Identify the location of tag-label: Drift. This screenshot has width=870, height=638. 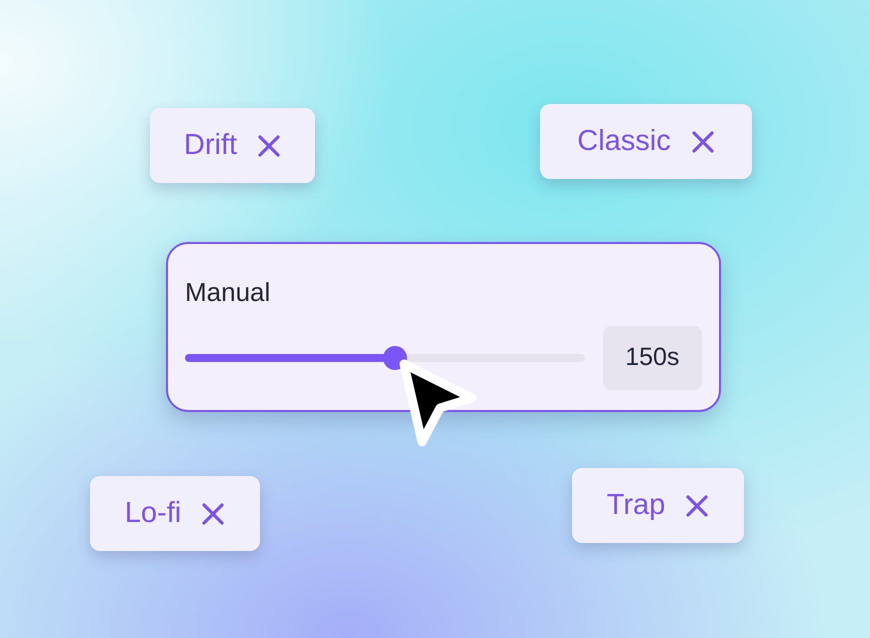
(211, 145).